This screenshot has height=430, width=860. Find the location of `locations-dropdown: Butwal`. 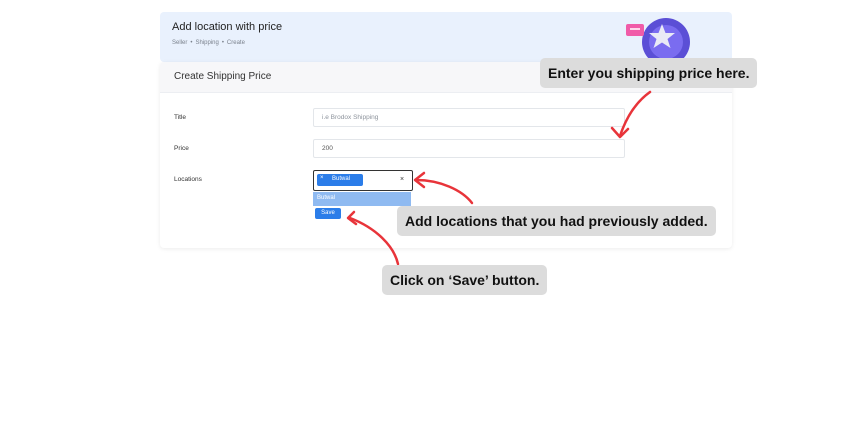

locations-dropdown: Butwal is located at coordinates (362, 199).